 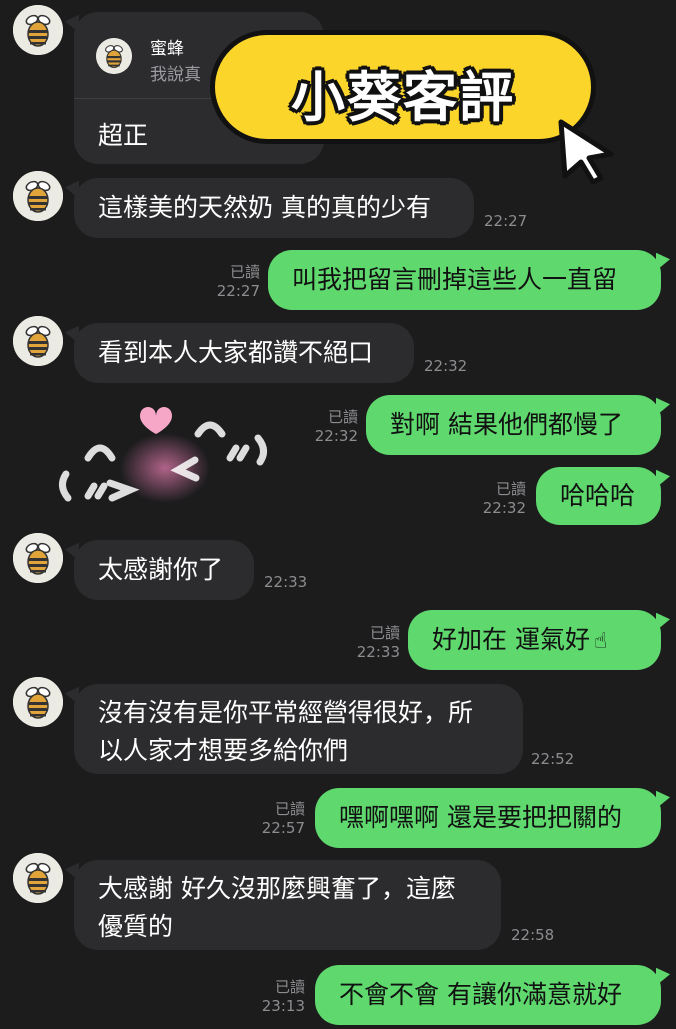 I want to click on incoming-message: 太感謝你了, so click(x=164, y=570).